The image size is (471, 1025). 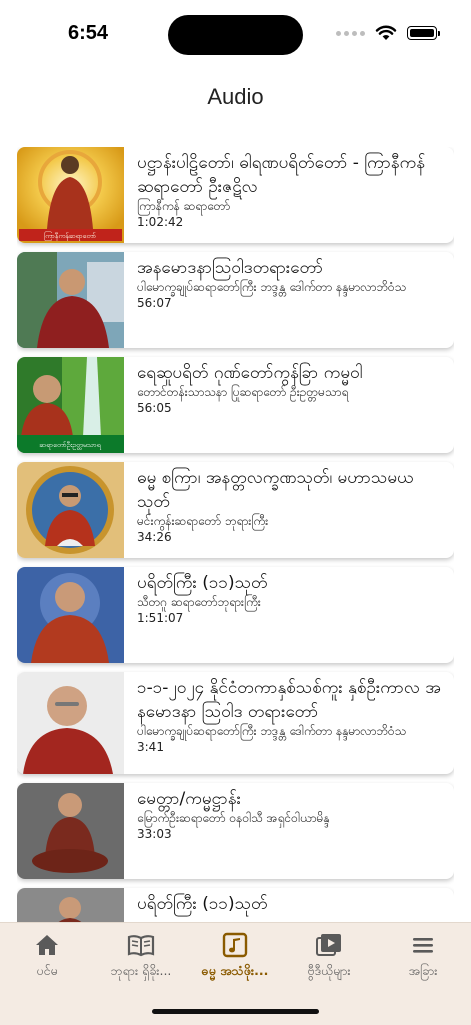 I want to click on home-icon, so click(x=47, y=945).